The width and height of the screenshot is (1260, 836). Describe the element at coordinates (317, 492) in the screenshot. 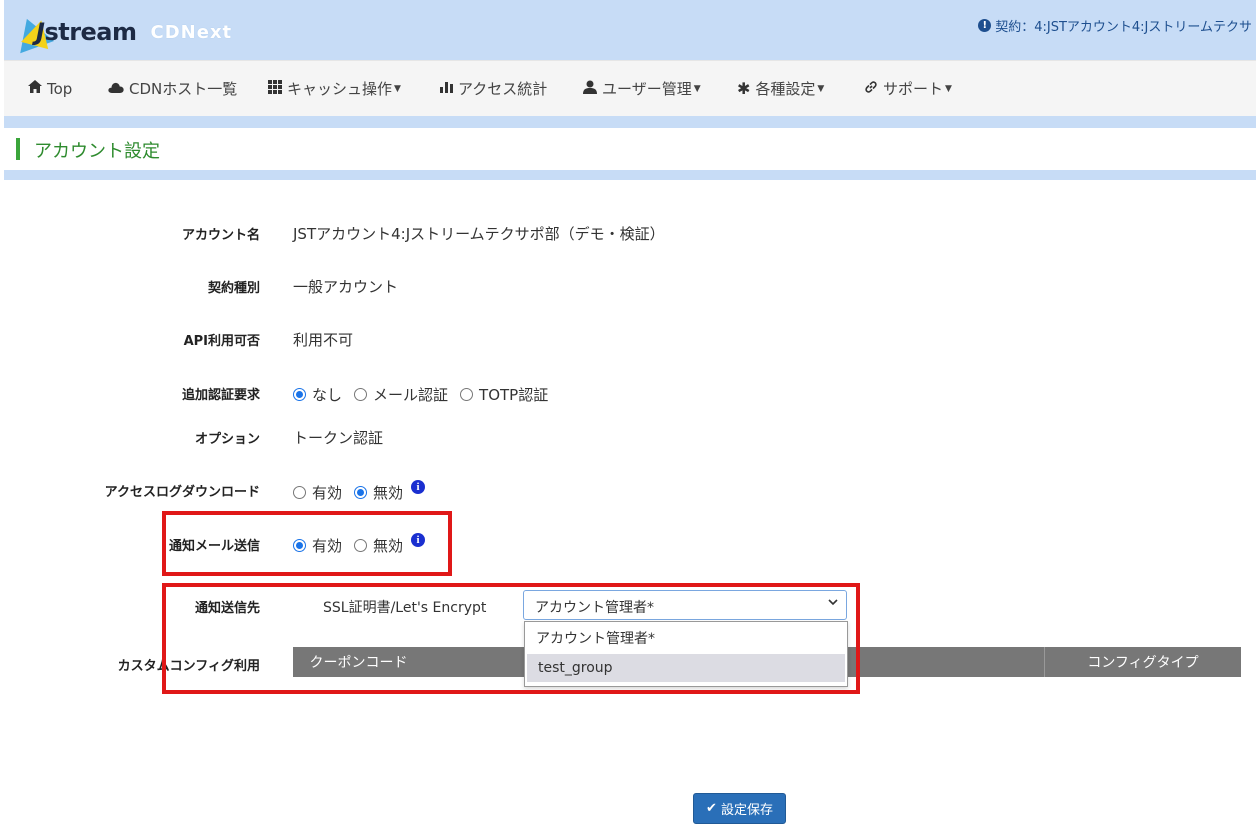

I see `log-download-option-enabled: 有効` at that location.